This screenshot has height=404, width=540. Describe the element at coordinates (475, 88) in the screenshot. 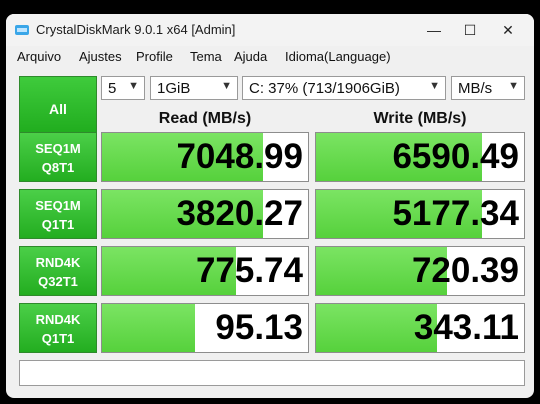

I see `unit-value: MB/s` at that location.